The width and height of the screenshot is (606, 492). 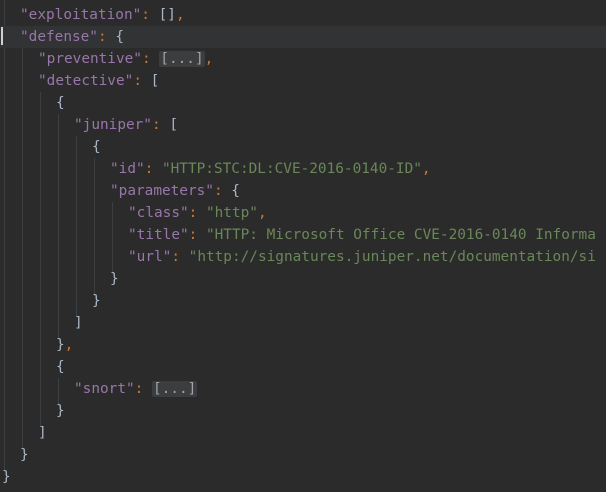 What do you see at coordinates (113, 125) in the screenshot?
I see `json-key: "juniper"` at bounding box center [113, 125].